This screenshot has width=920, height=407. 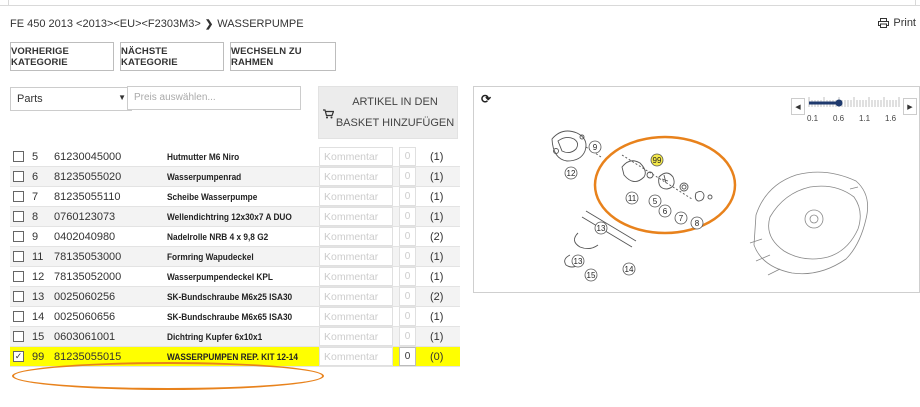 What do you see at coordinates (38, 317) in the screenshot?
I see `position-number: 14` at bounding box center [38, 317].